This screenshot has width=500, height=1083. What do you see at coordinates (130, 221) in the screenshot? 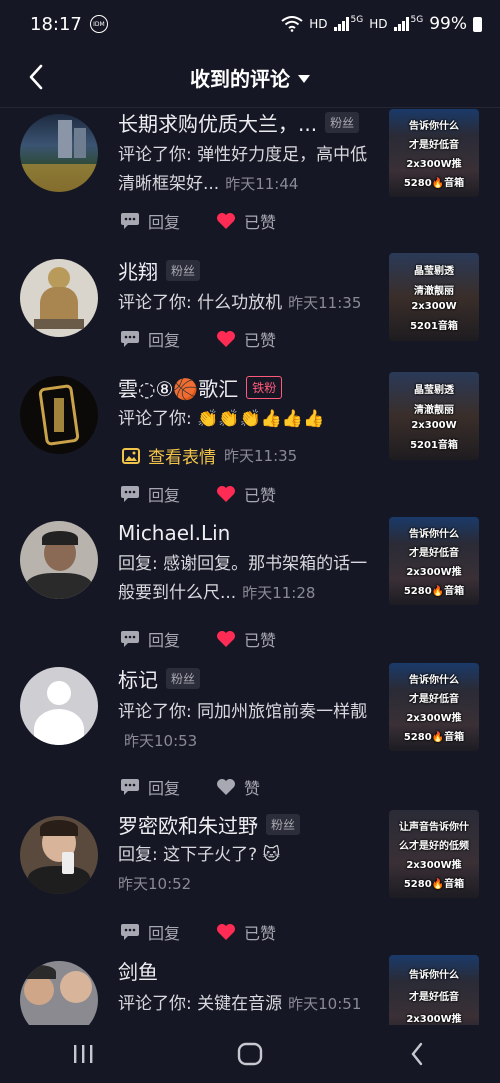
I see `chat-bubble-icon` at bounding box center [130, 221].